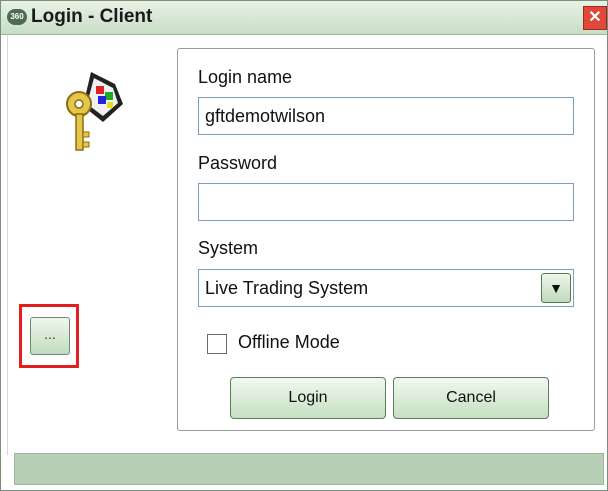 Image resolution: width=608 pixels, height=491 pixels. I want to click on offline-mode-checkbox, so click(217, 344).